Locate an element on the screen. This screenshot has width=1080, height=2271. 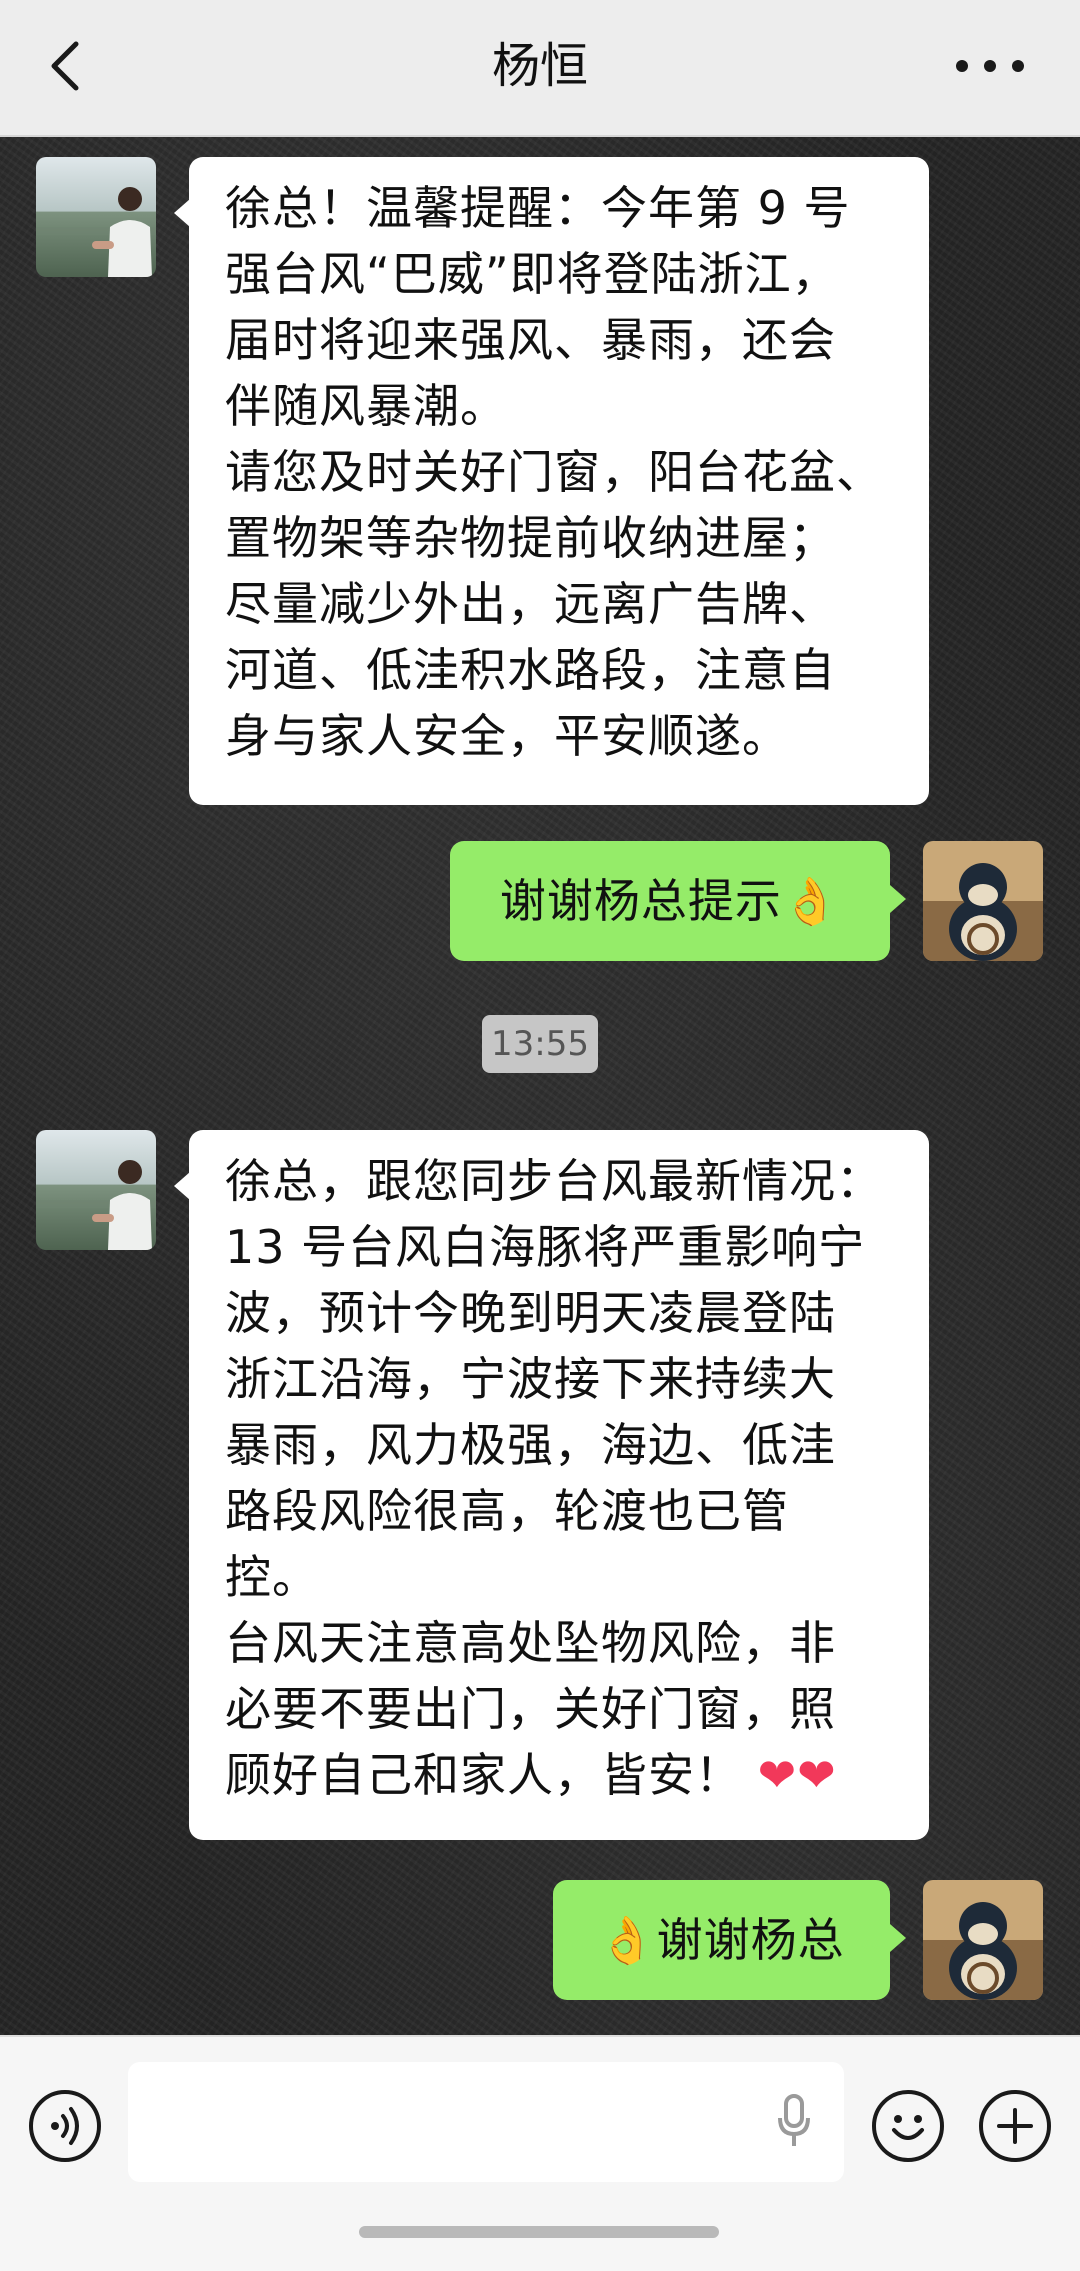
more-dots-icon is located at coordinates (990, 66).